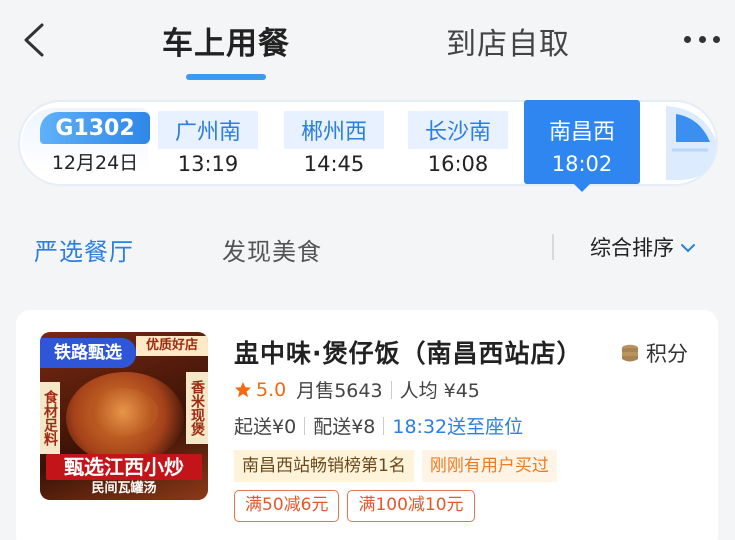 Image resolution: width=735 pixels, height=540 pixels. I want to click on station-chenzhouxi: 郴州西 14:45, so click(334, 143).